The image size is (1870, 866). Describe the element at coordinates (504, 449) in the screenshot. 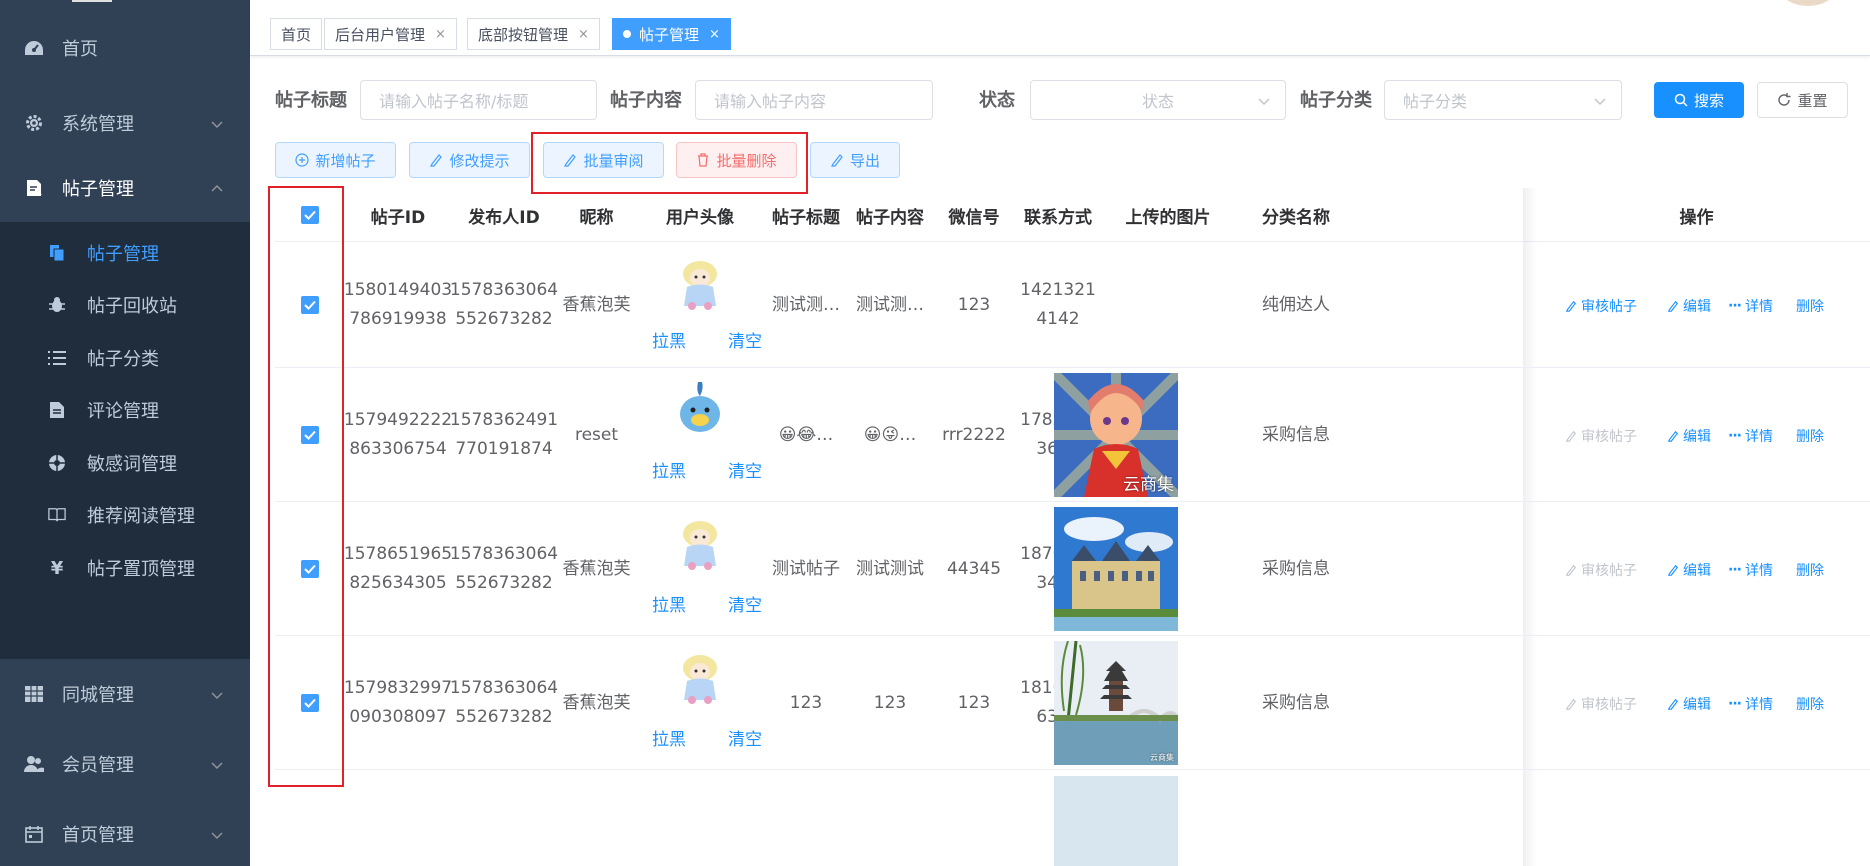

I see `publisher-id-part: 770191874` at that location.